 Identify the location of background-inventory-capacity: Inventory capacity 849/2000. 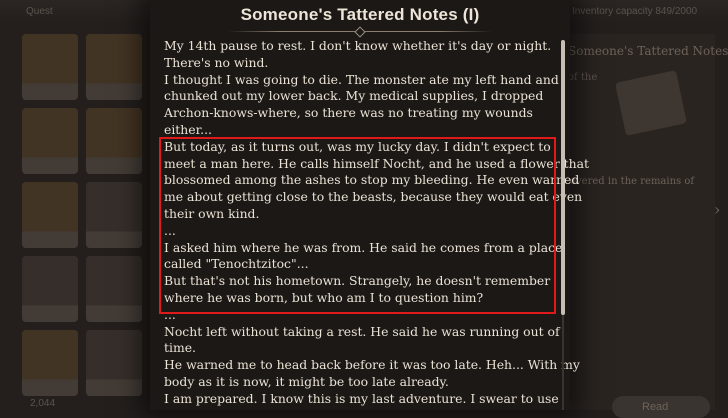
(635, 11).